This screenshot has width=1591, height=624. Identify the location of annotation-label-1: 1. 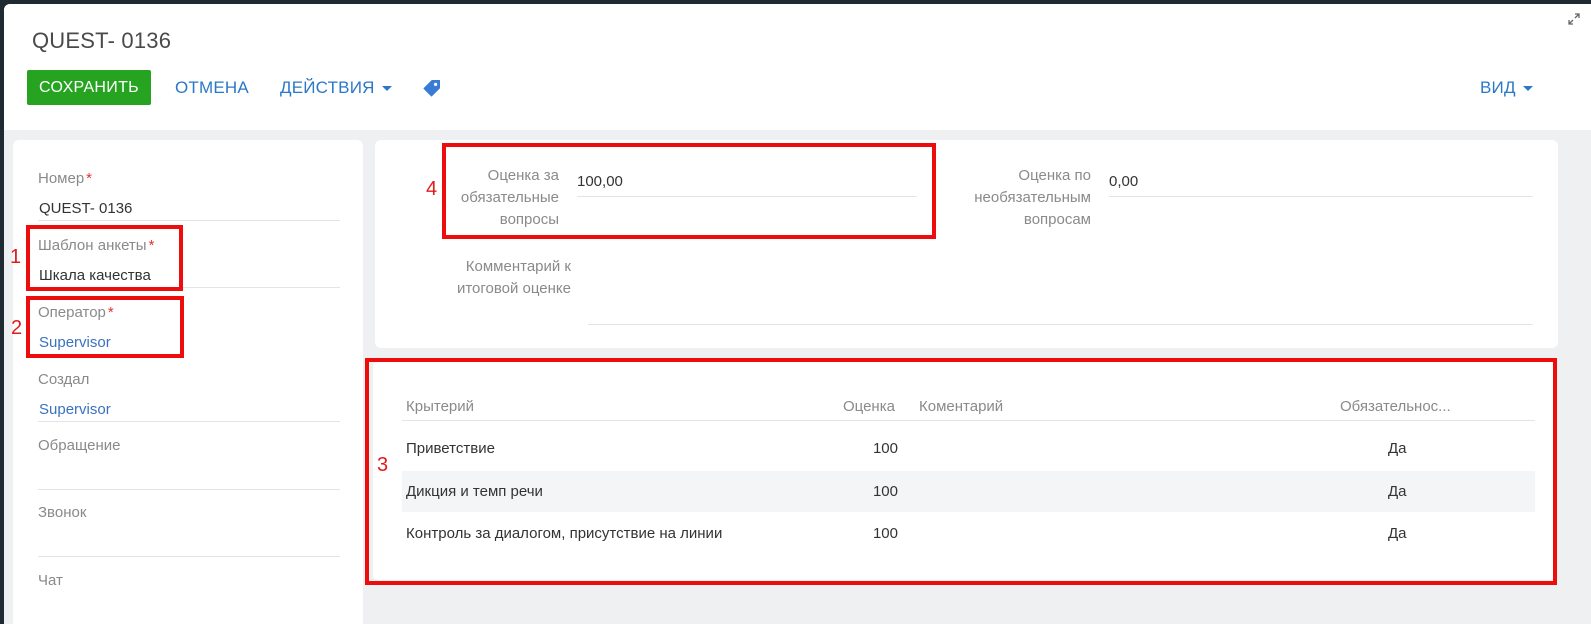
(16, 257).